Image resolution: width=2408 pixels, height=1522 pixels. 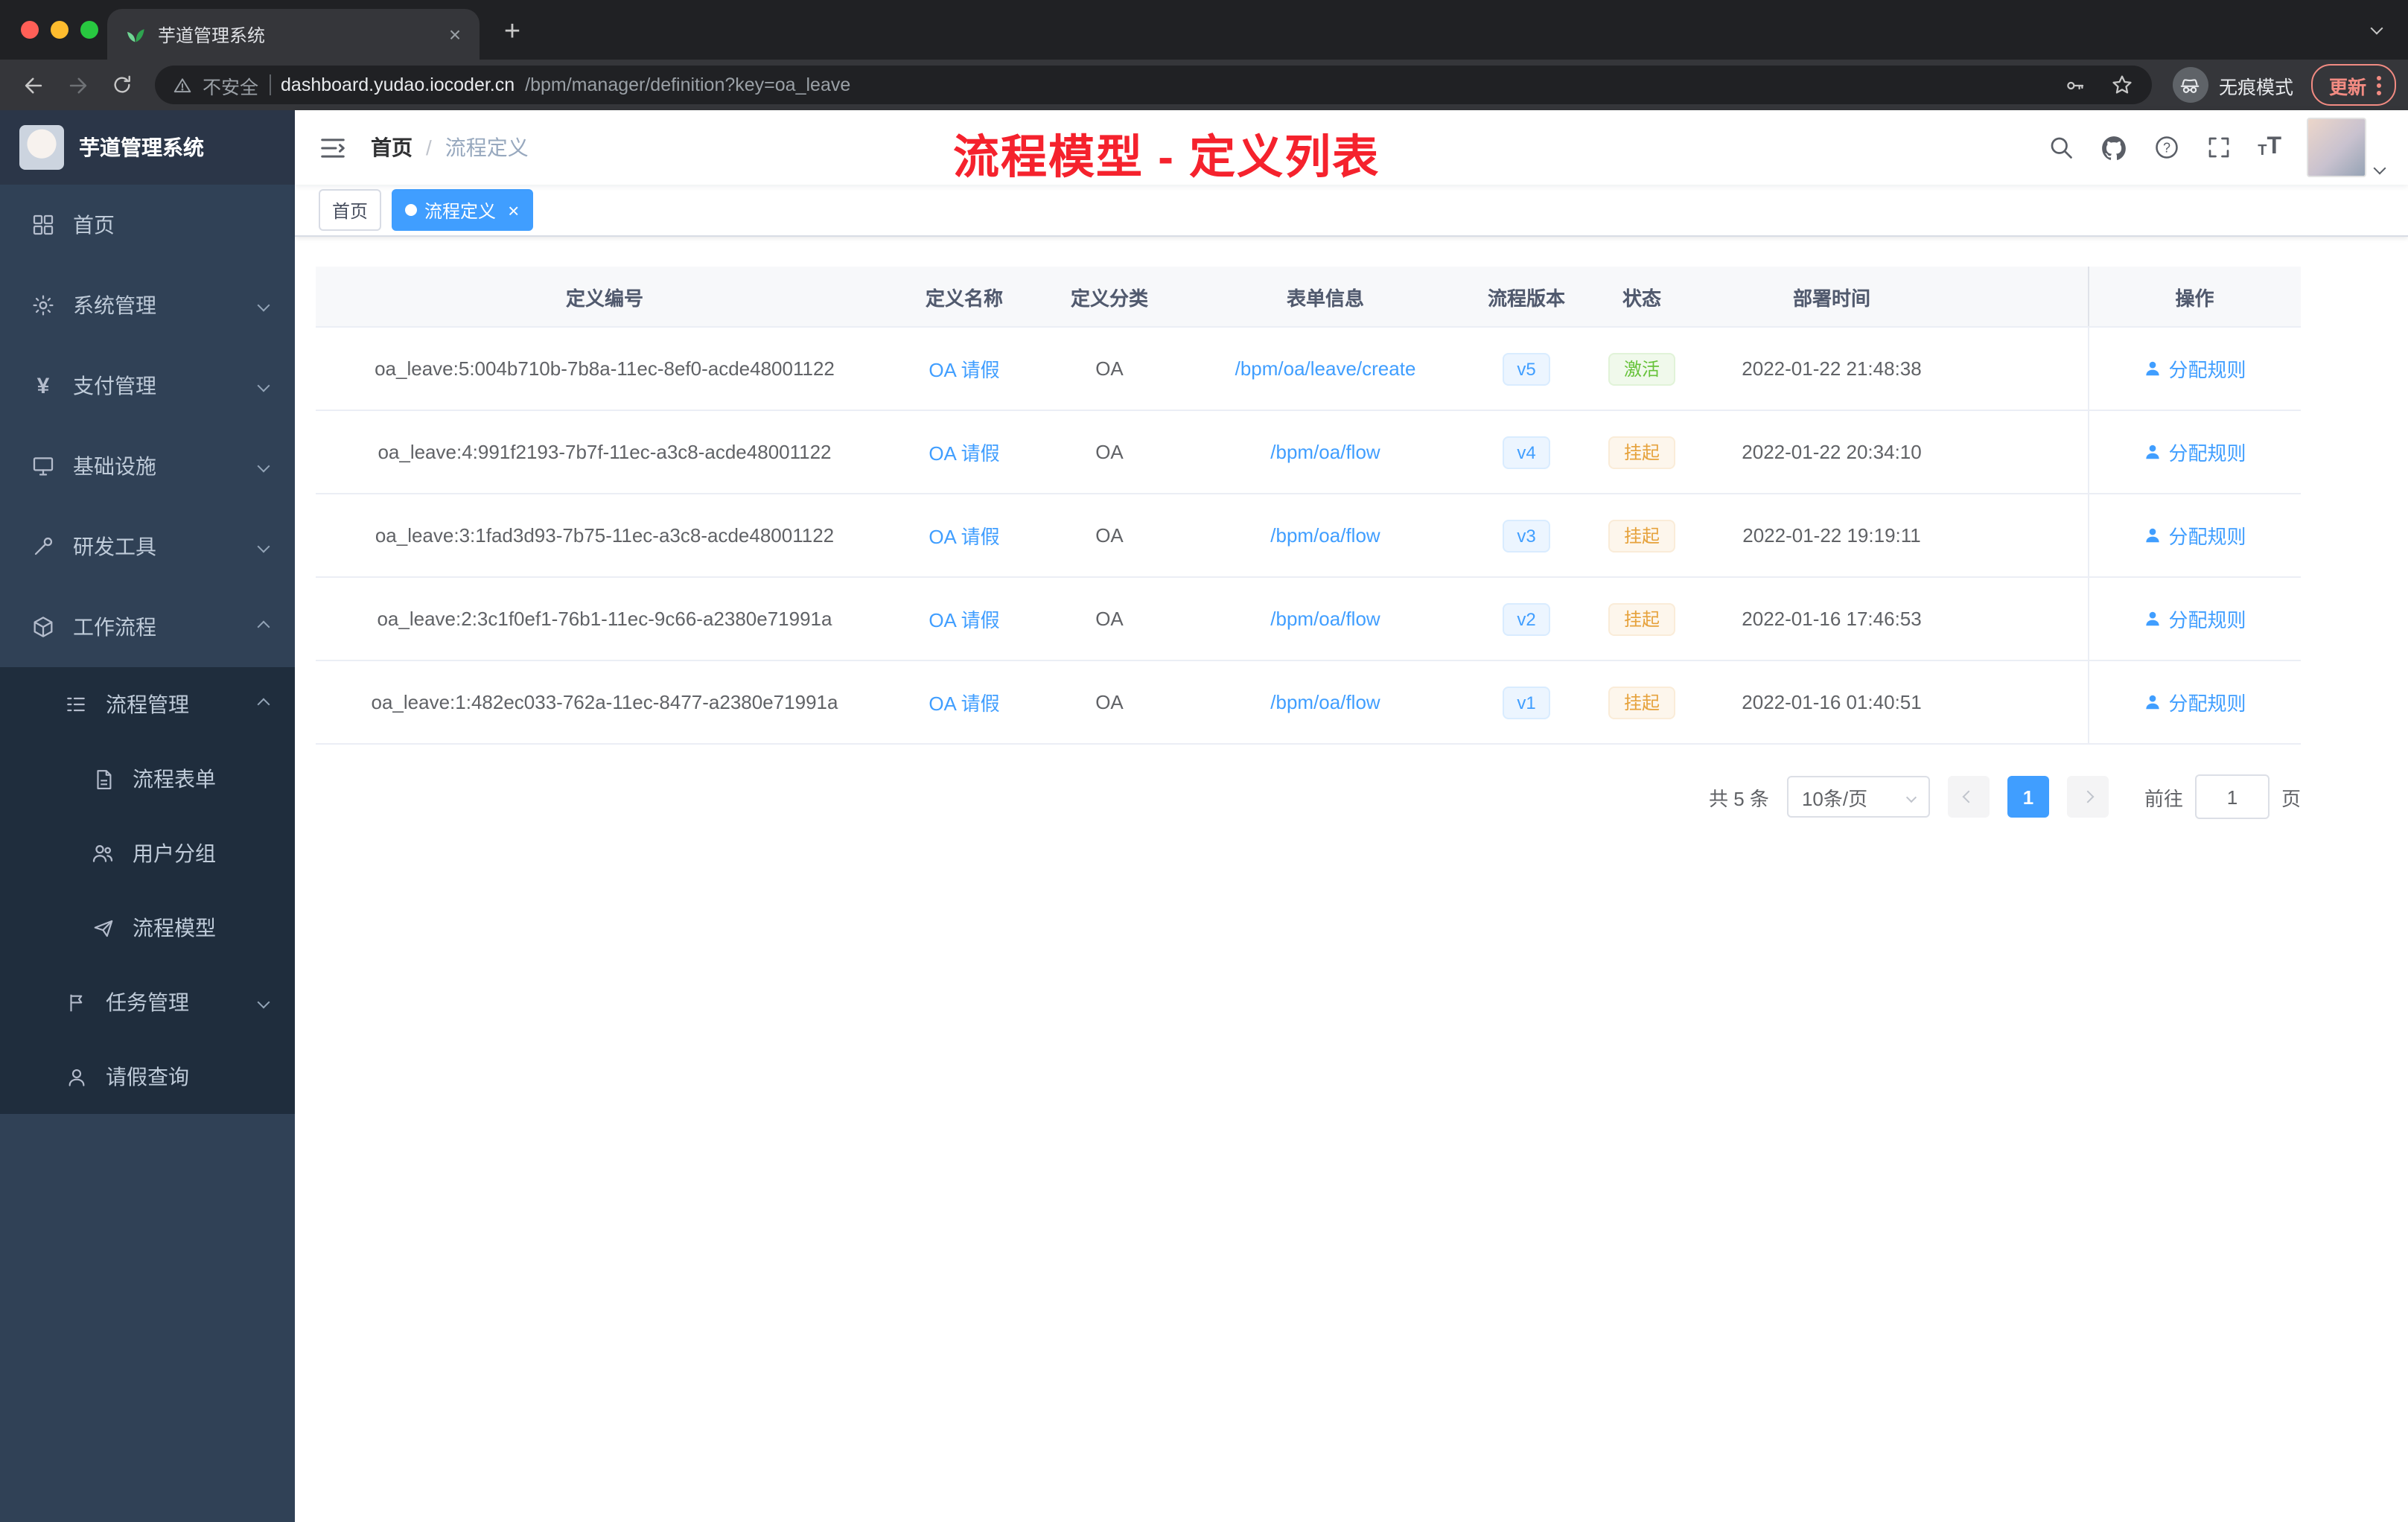 I want to click on security-label: 不安全, so click(x=230, y=85).